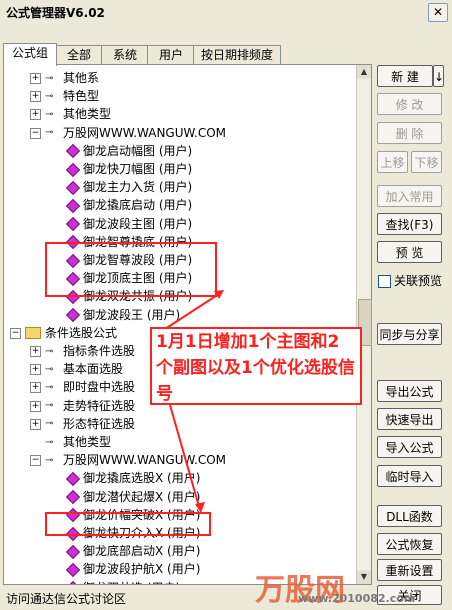 The image size is (452, 610). What do you see at coordinates (128, 524) in the screenshot?
I see `highlight-new-screener` at bounding box center [128, 524].